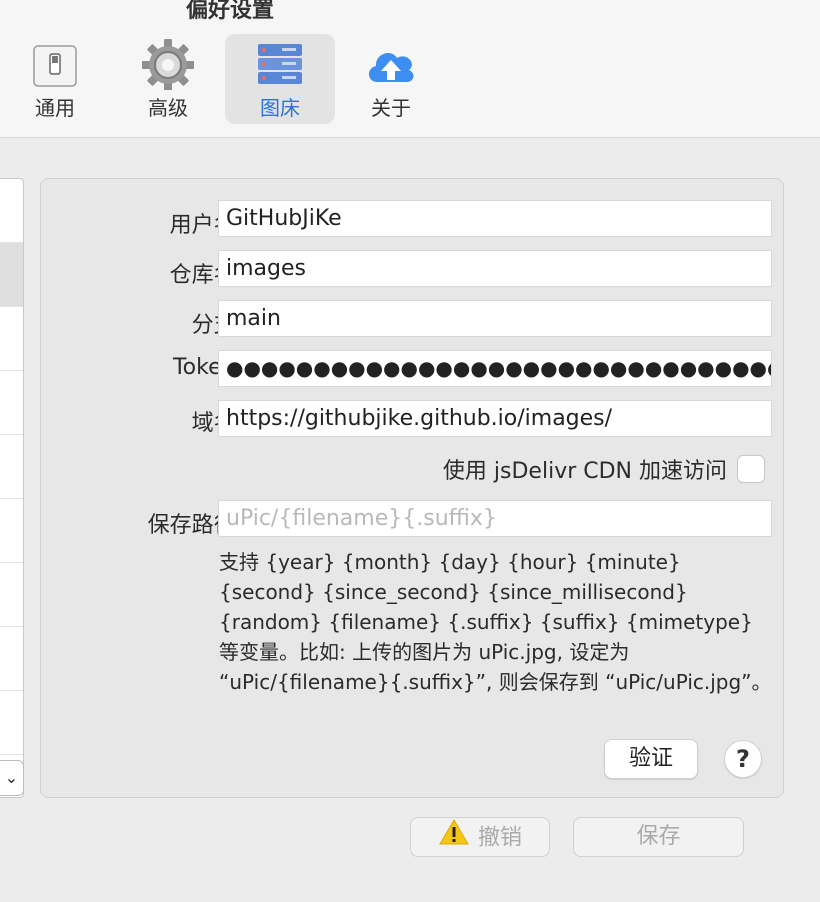 This screenshot has width=820, height=902. Describe the element at coordinates (168, 108) in the screenshot. I see `tab-advanced-label: 高级` at that location.